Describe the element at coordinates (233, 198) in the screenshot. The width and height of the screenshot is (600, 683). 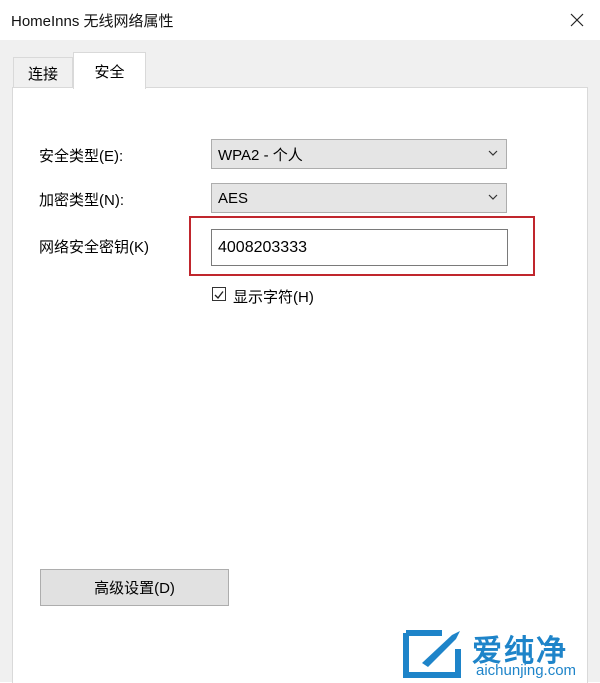
I see `encryption-type-value: AES` at that location.